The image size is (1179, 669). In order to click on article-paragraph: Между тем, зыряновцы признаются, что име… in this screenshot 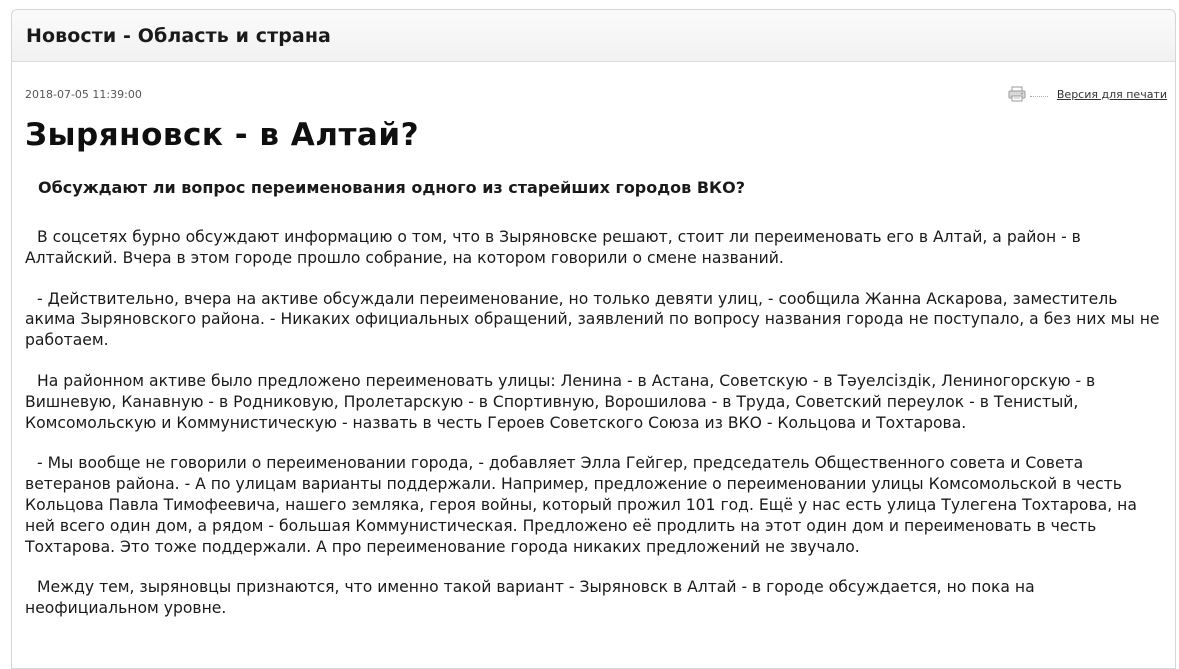, I will do `click(530, 598)`.